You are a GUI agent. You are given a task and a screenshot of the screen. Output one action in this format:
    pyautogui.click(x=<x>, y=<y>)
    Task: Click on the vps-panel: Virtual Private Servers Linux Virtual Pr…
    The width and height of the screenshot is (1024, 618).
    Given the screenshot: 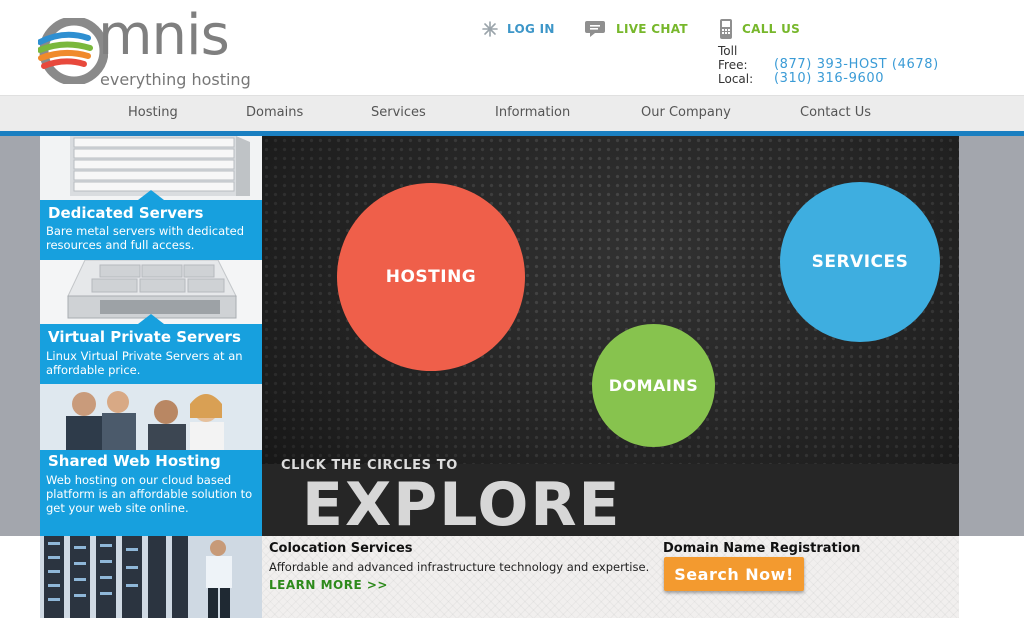 What is the action you would take?
    pyautogui.click(x=151, y=322)
    